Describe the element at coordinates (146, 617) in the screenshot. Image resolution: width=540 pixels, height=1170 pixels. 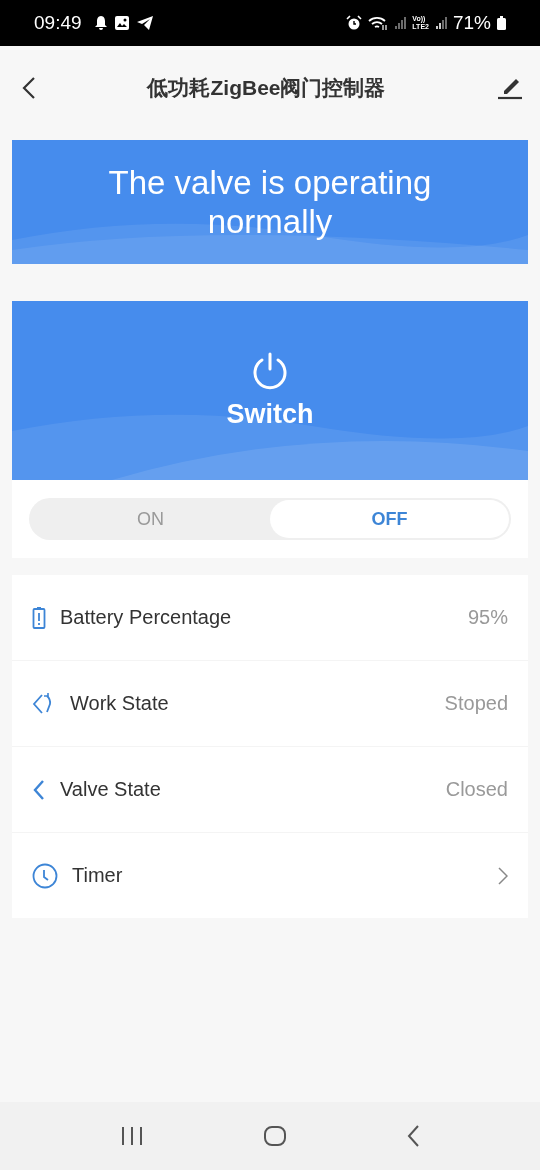
I see `row-label: Battery Percentage` at that location.